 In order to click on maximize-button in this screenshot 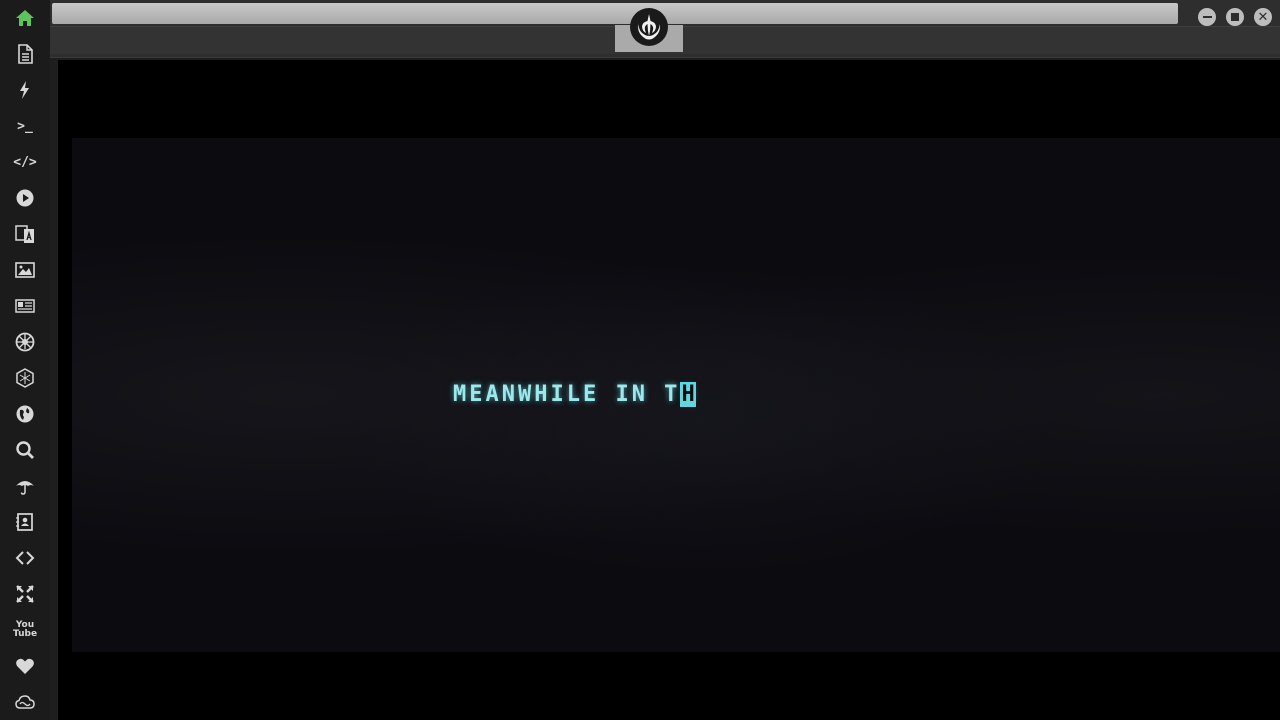, I will do `click(1235, 17)`.